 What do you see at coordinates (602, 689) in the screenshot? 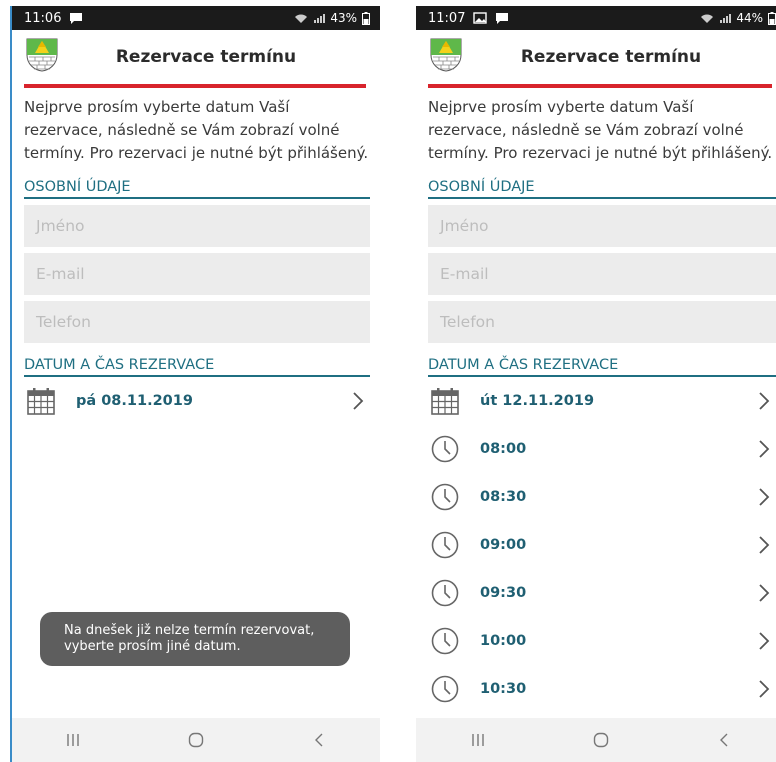
I see `time-slot-row: 10:30` at bounding box center [602, 689].